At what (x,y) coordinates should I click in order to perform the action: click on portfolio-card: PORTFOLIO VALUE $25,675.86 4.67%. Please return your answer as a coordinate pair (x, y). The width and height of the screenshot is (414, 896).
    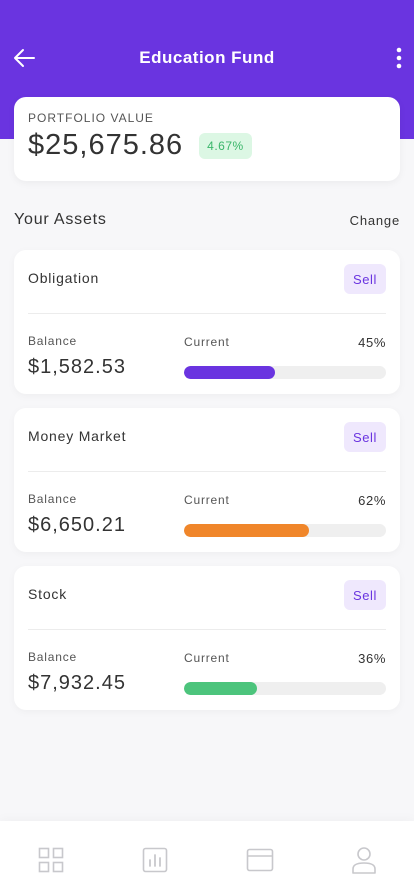
    Looking at the image, I should click on (207, 139).